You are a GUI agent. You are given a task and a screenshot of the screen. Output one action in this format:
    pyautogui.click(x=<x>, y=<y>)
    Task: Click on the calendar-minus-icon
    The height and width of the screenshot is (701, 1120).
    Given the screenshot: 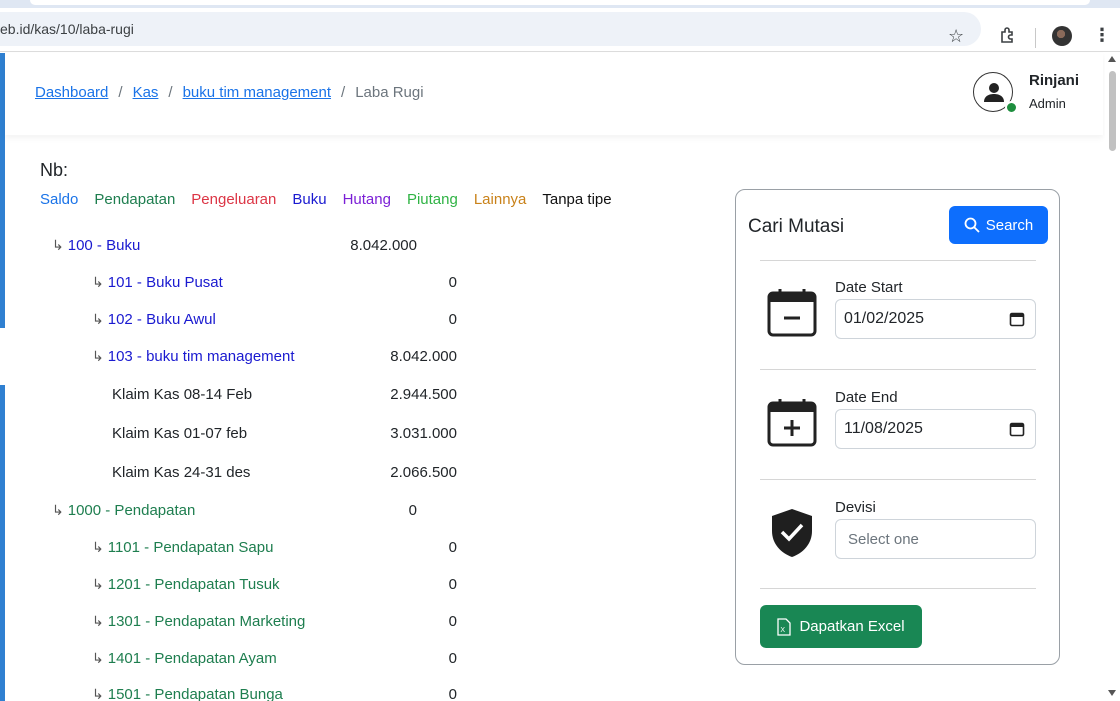 What is the action you would take?
    pyautogui.click(x=792, y=315)
    